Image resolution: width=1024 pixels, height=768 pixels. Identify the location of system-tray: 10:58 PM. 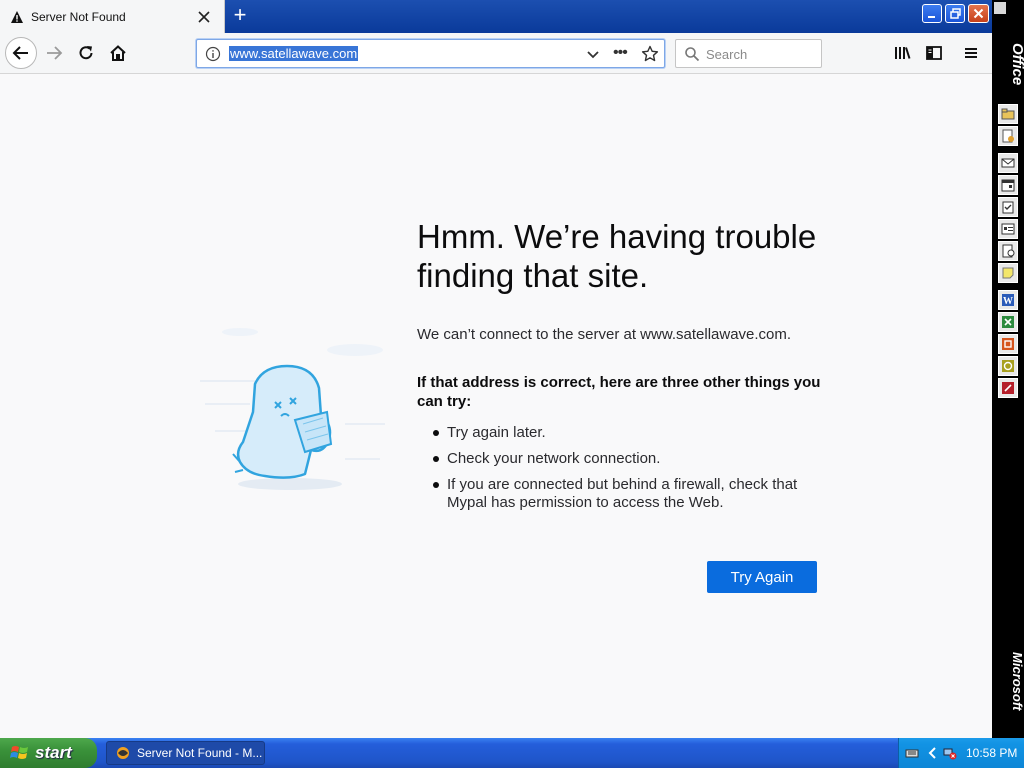
(961, 753).